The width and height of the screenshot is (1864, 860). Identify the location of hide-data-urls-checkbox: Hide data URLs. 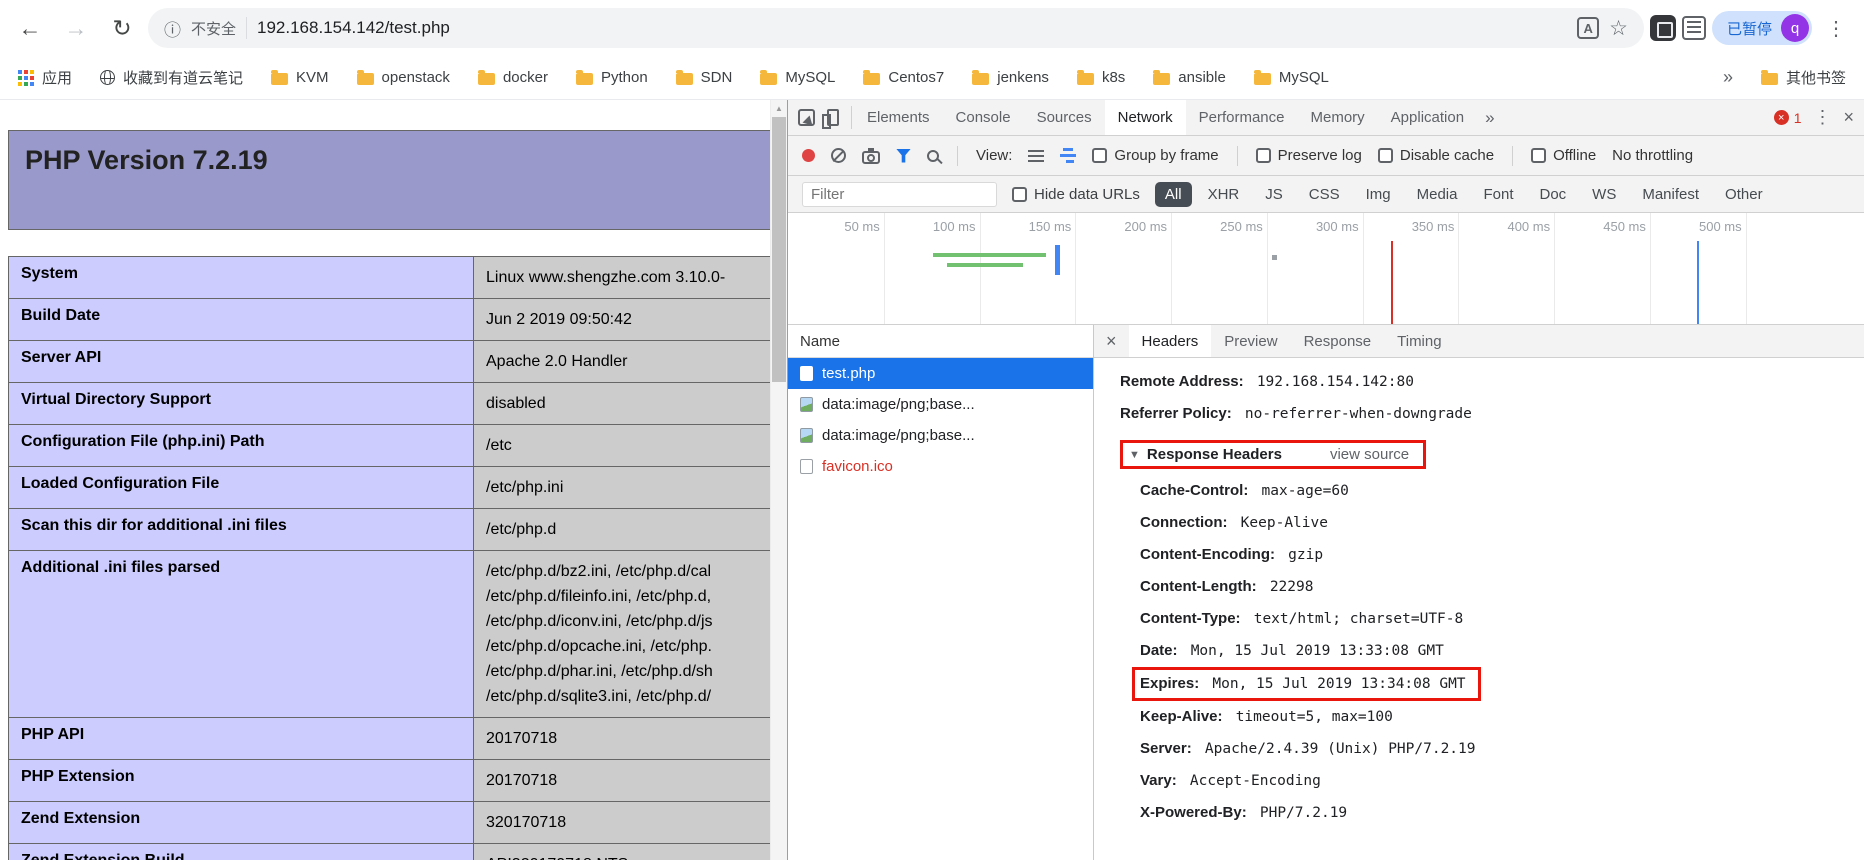
(1076, 194).